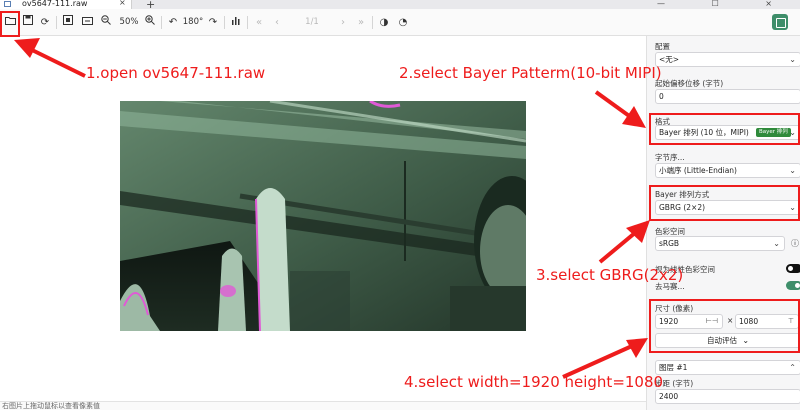 The image size is (800, 410). What do you see at coordinates (727, 96) in the screenshot?
I see `offset-input: 0` at bounding box center [727, 96].